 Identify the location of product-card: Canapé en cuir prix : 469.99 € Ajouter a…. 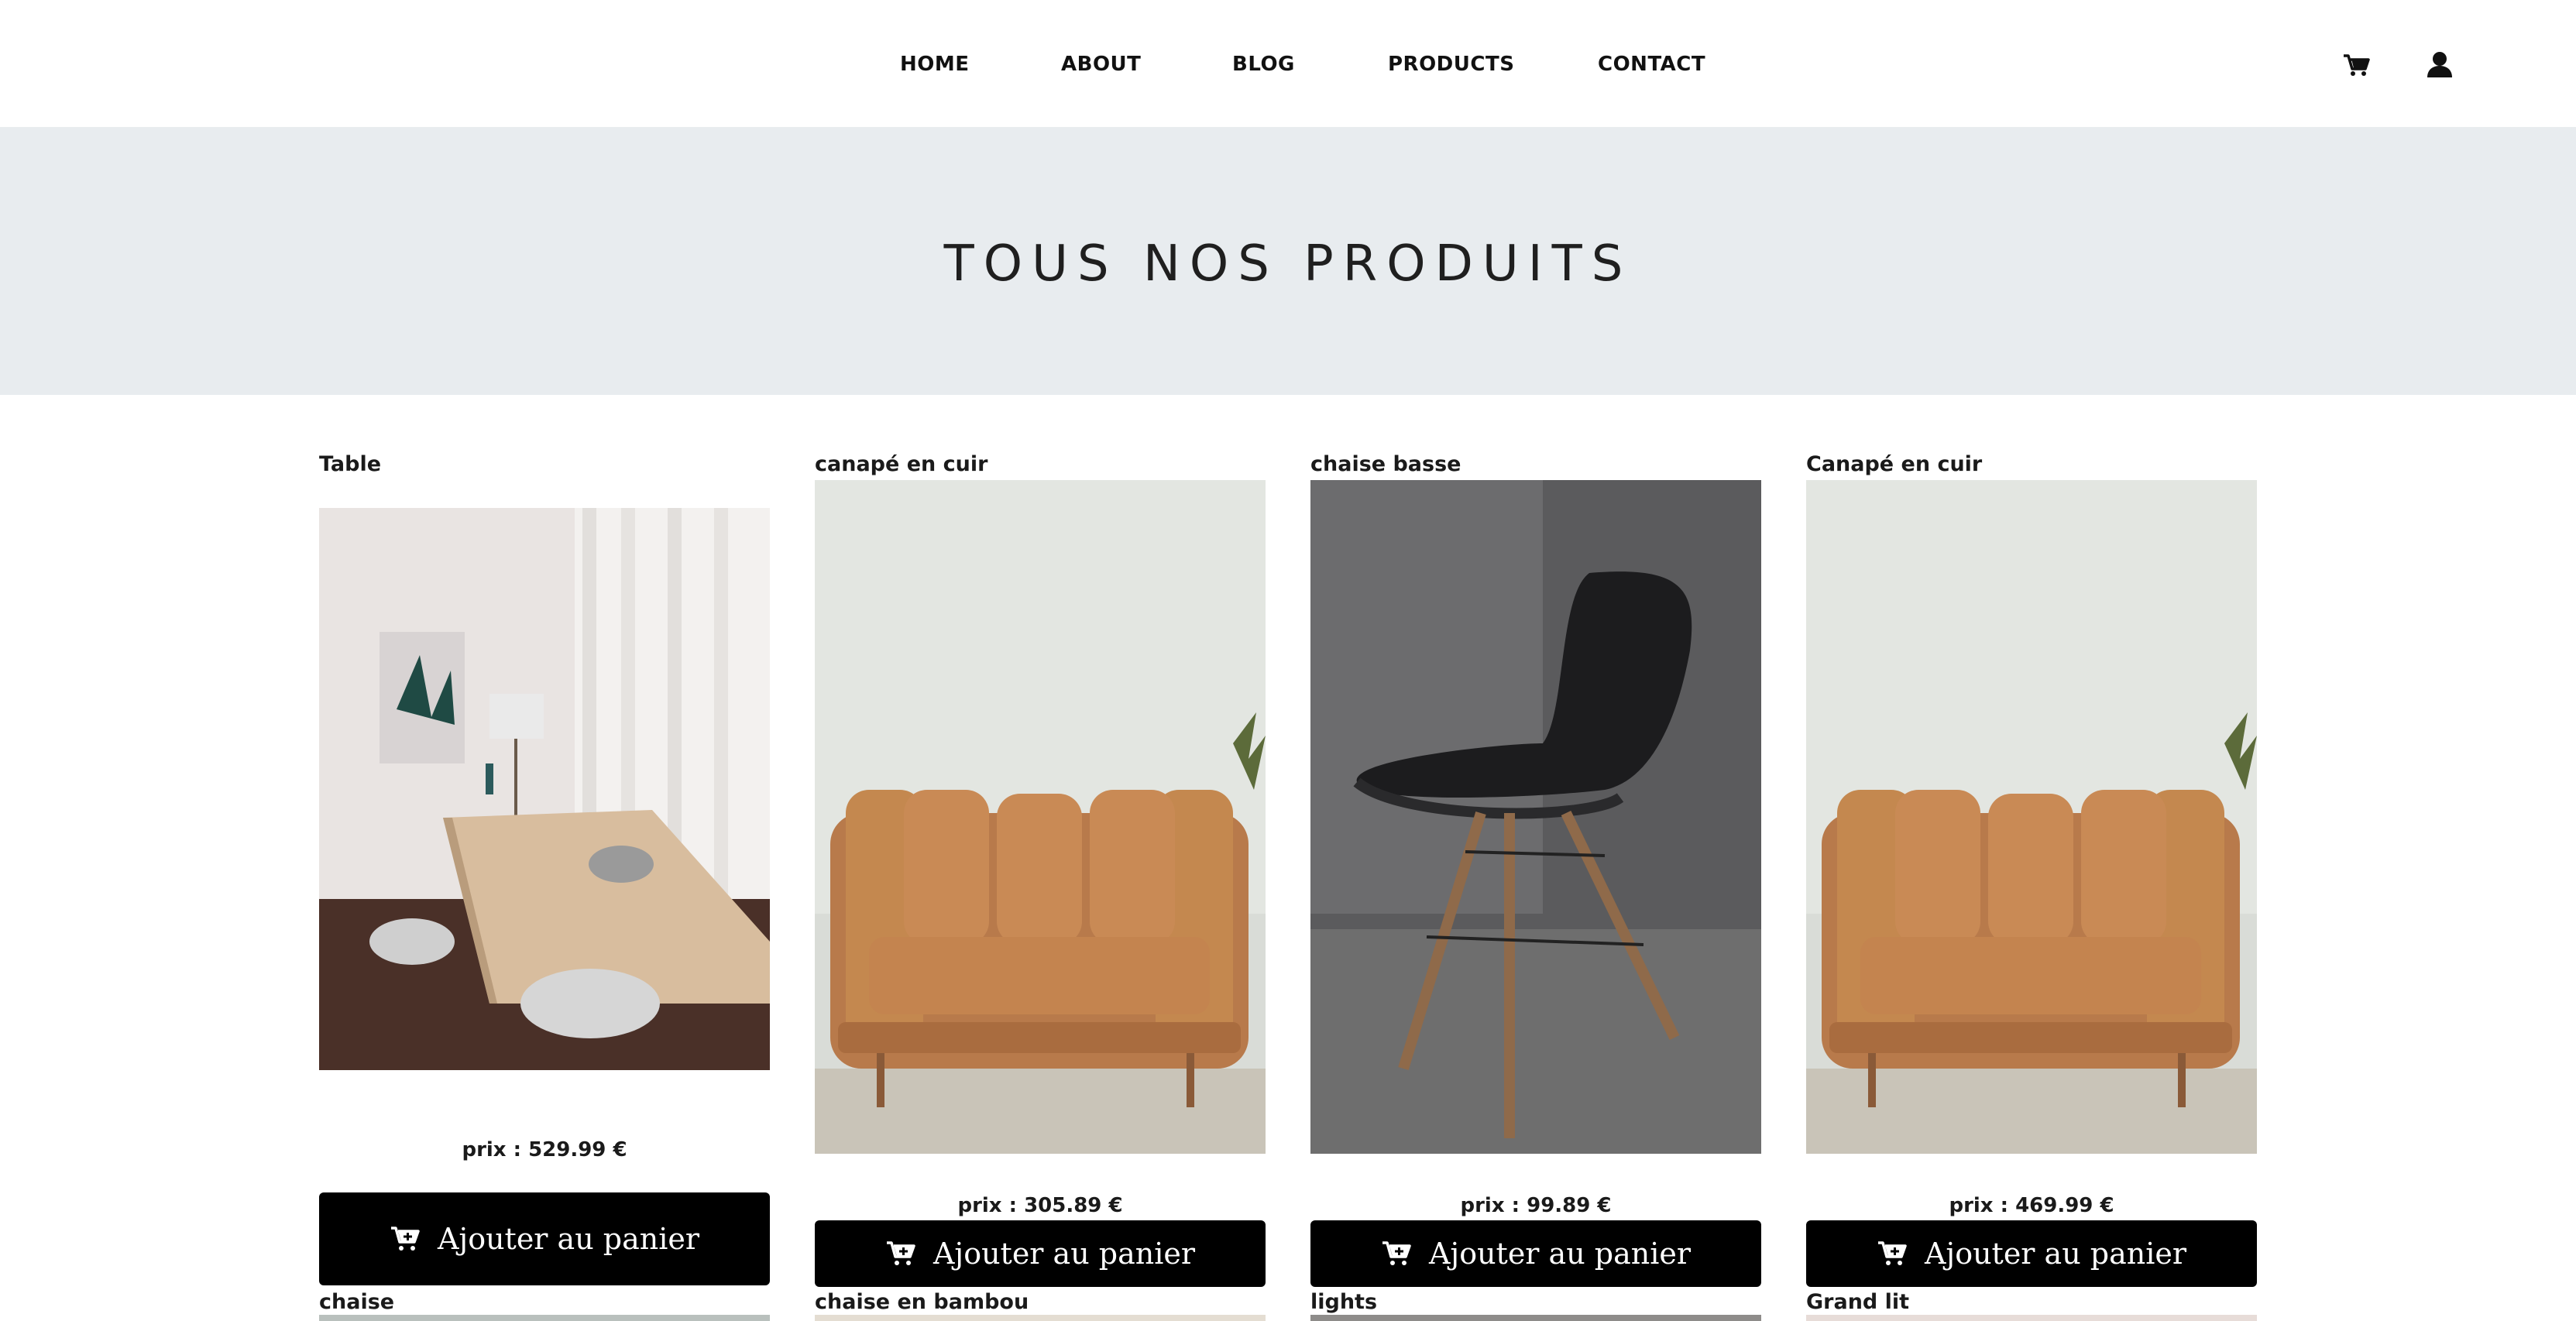
(2031, 869).